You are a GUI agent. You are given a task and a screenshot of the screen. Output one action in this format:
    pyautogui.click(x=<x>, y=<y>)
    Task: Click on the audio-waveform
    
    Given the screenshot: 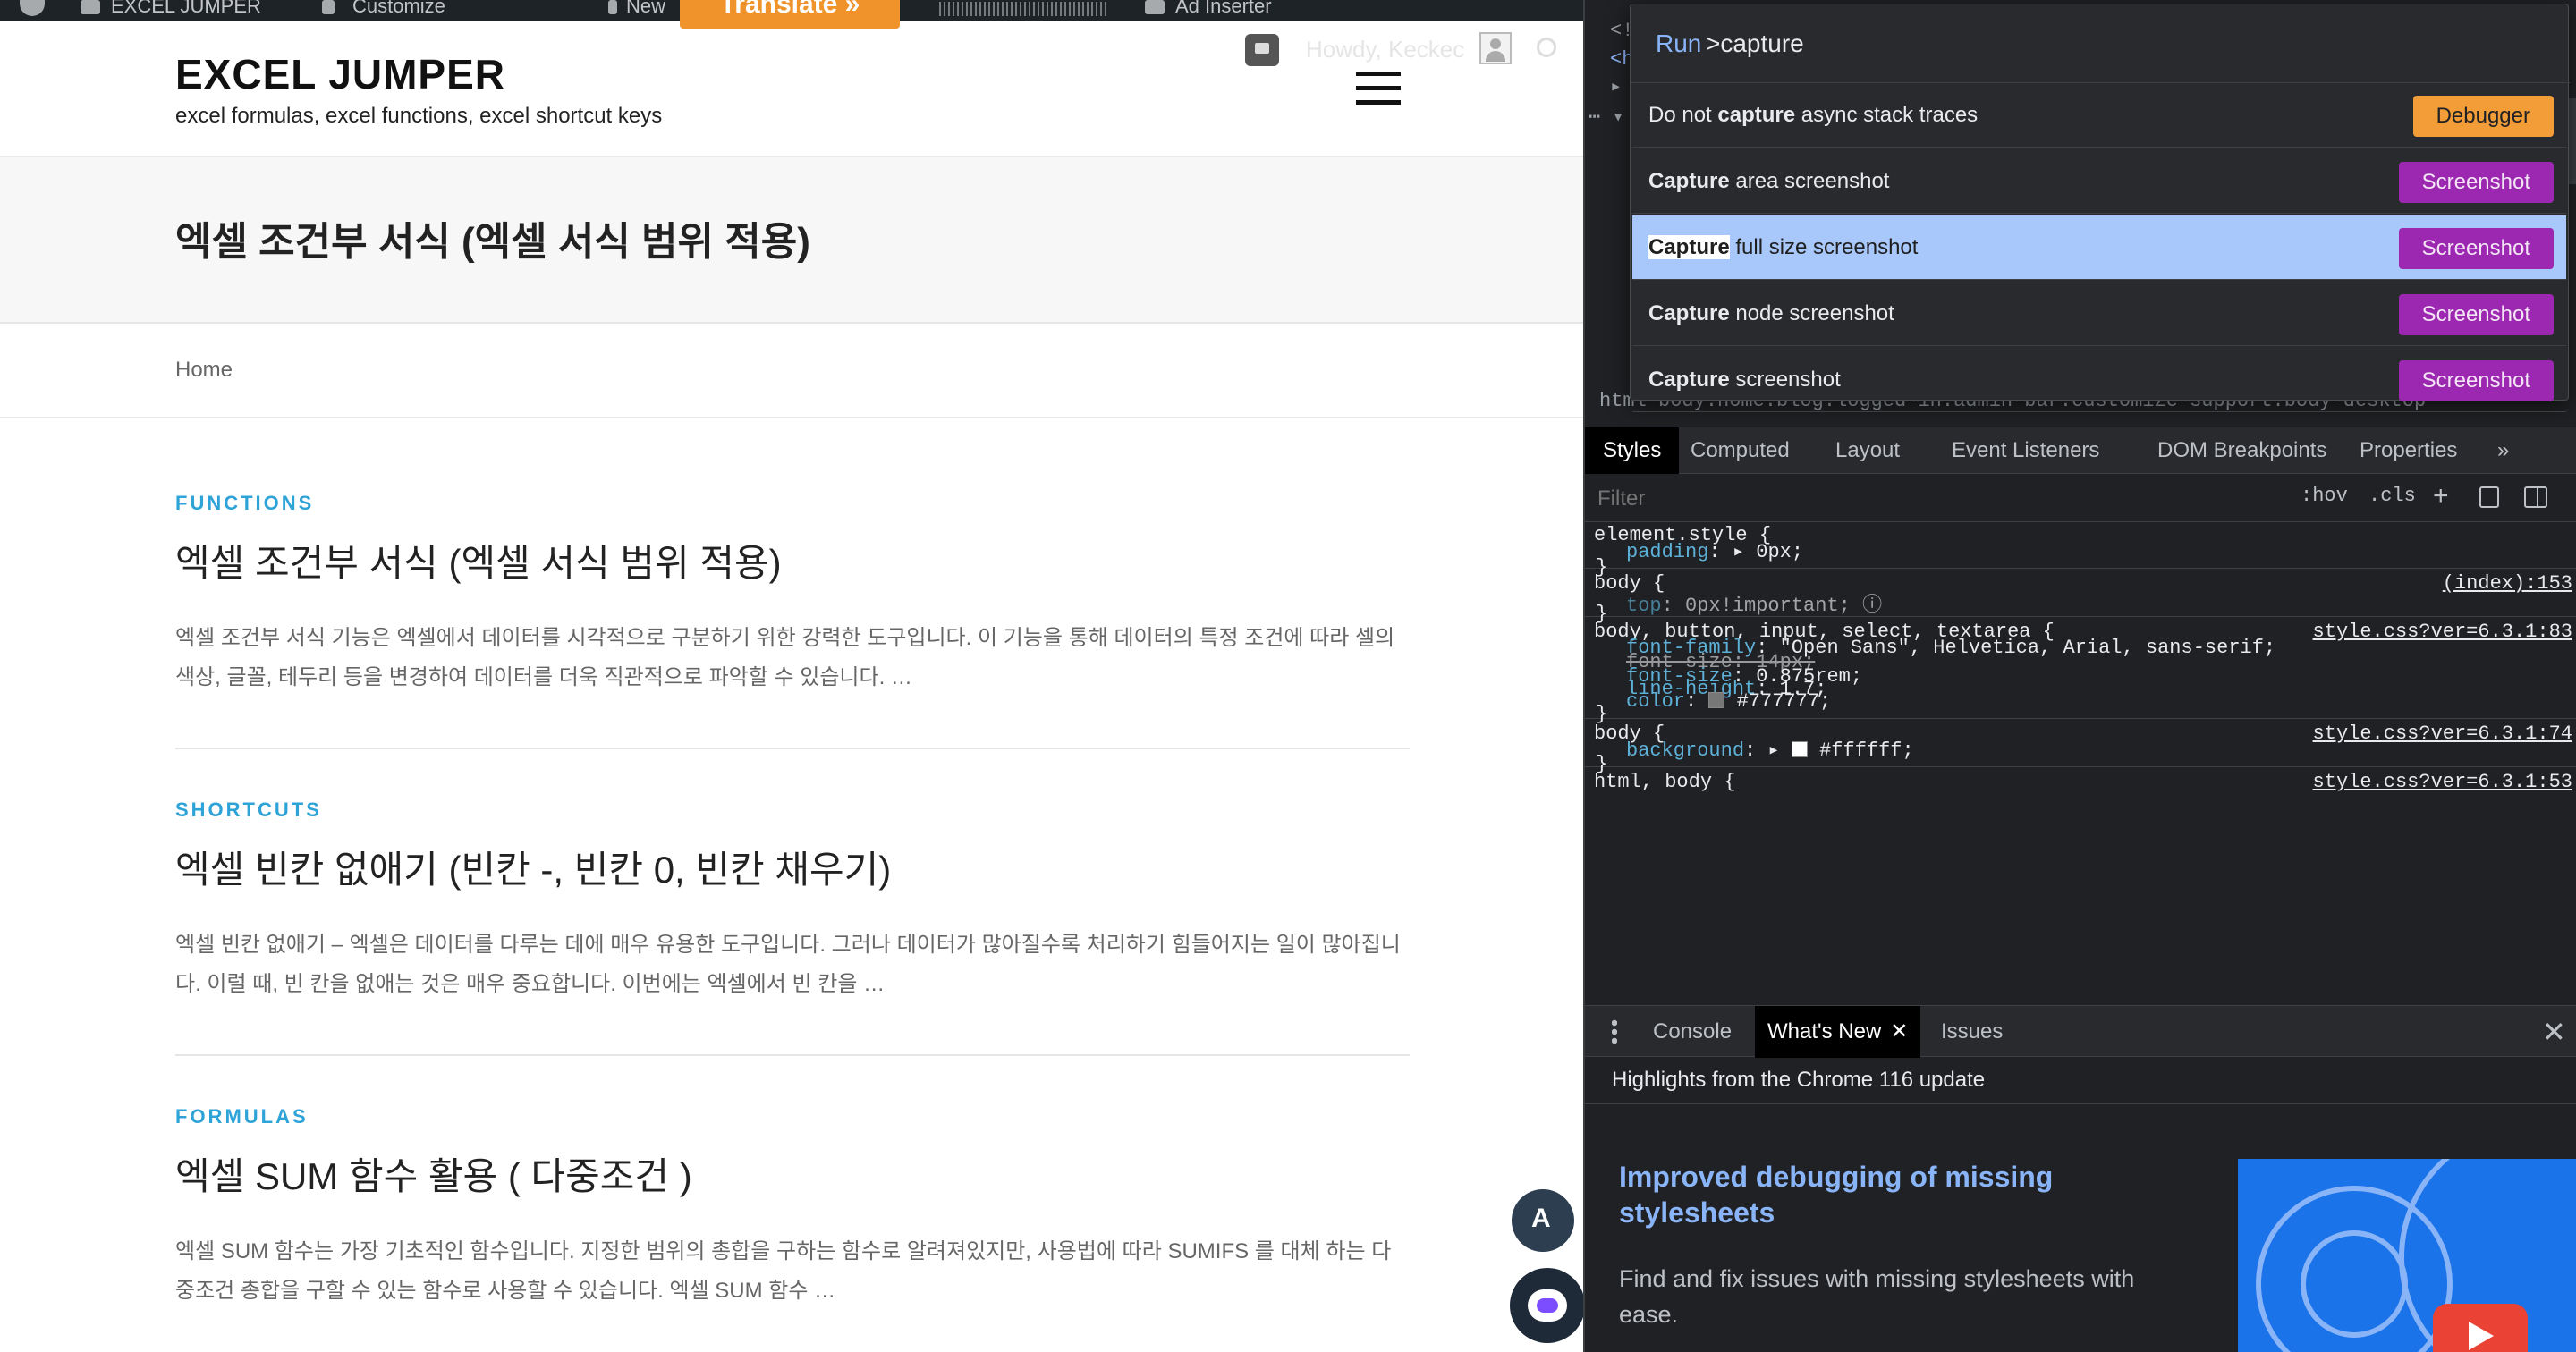 What is the action you would take?
    pyautogui.click(x=1024, y=9)
    